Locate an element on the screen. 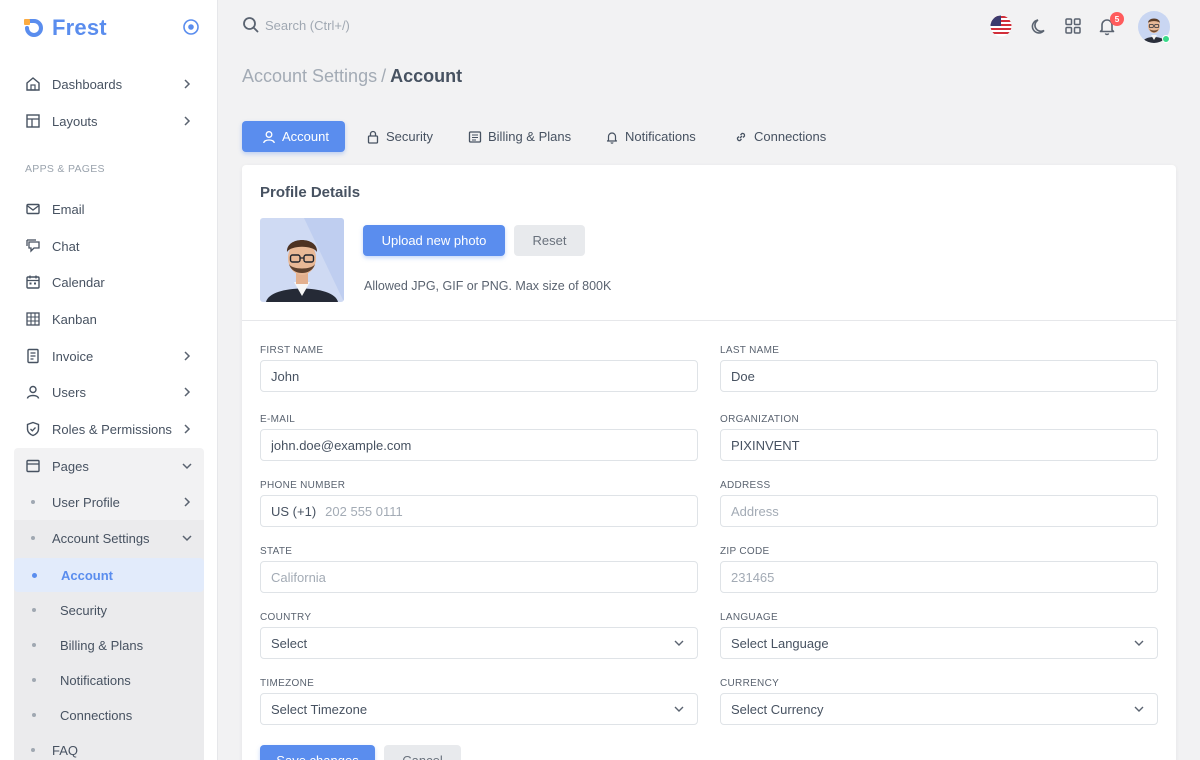 This screenshot has width=1200, height=760. sidebar-item-dashboards: Dashboards is located at coordinates (109, 84).